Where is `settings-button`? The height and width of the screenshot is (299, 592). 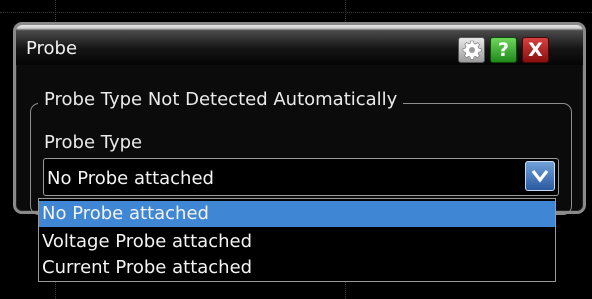 settings-button is located at coordinates (471, 50).